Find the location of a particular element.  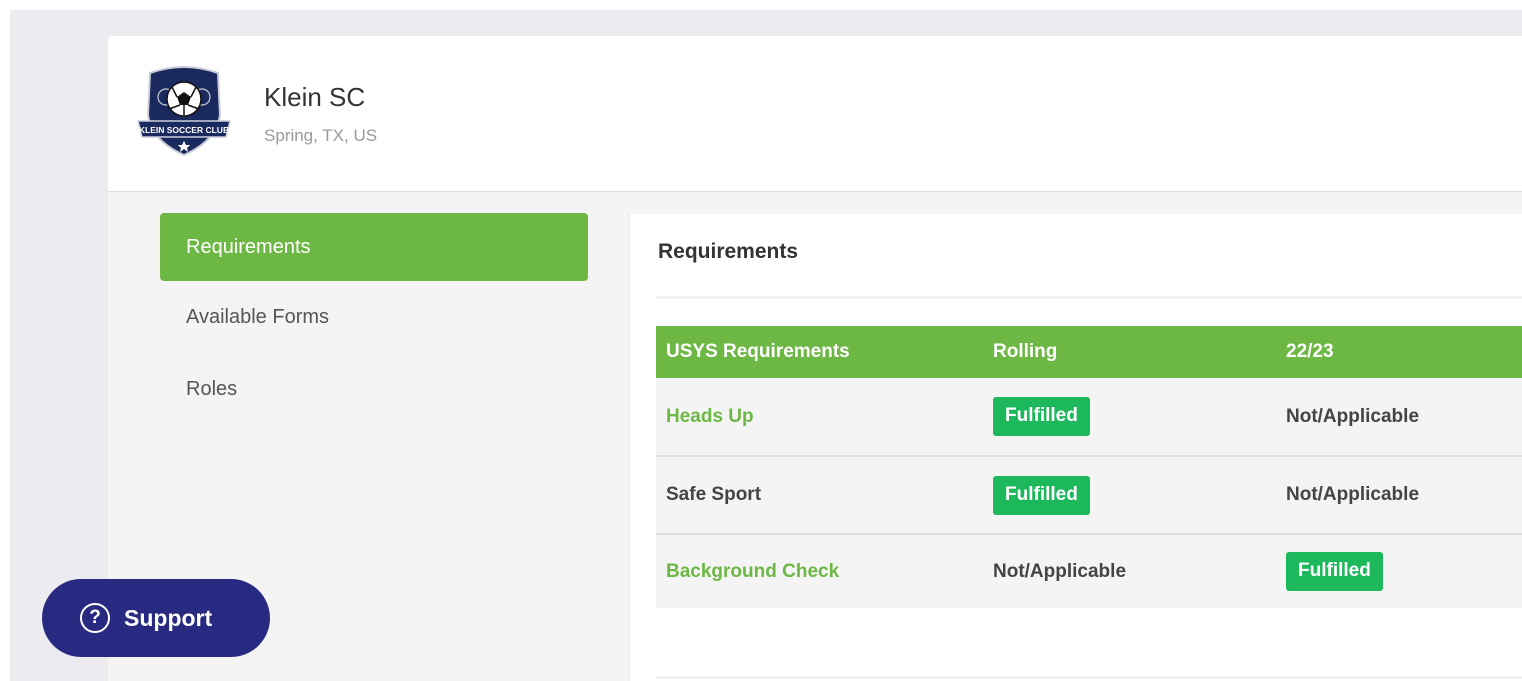

sidebar-nav: Requirements Available Forms Roles is located at coordinates (374, 319).